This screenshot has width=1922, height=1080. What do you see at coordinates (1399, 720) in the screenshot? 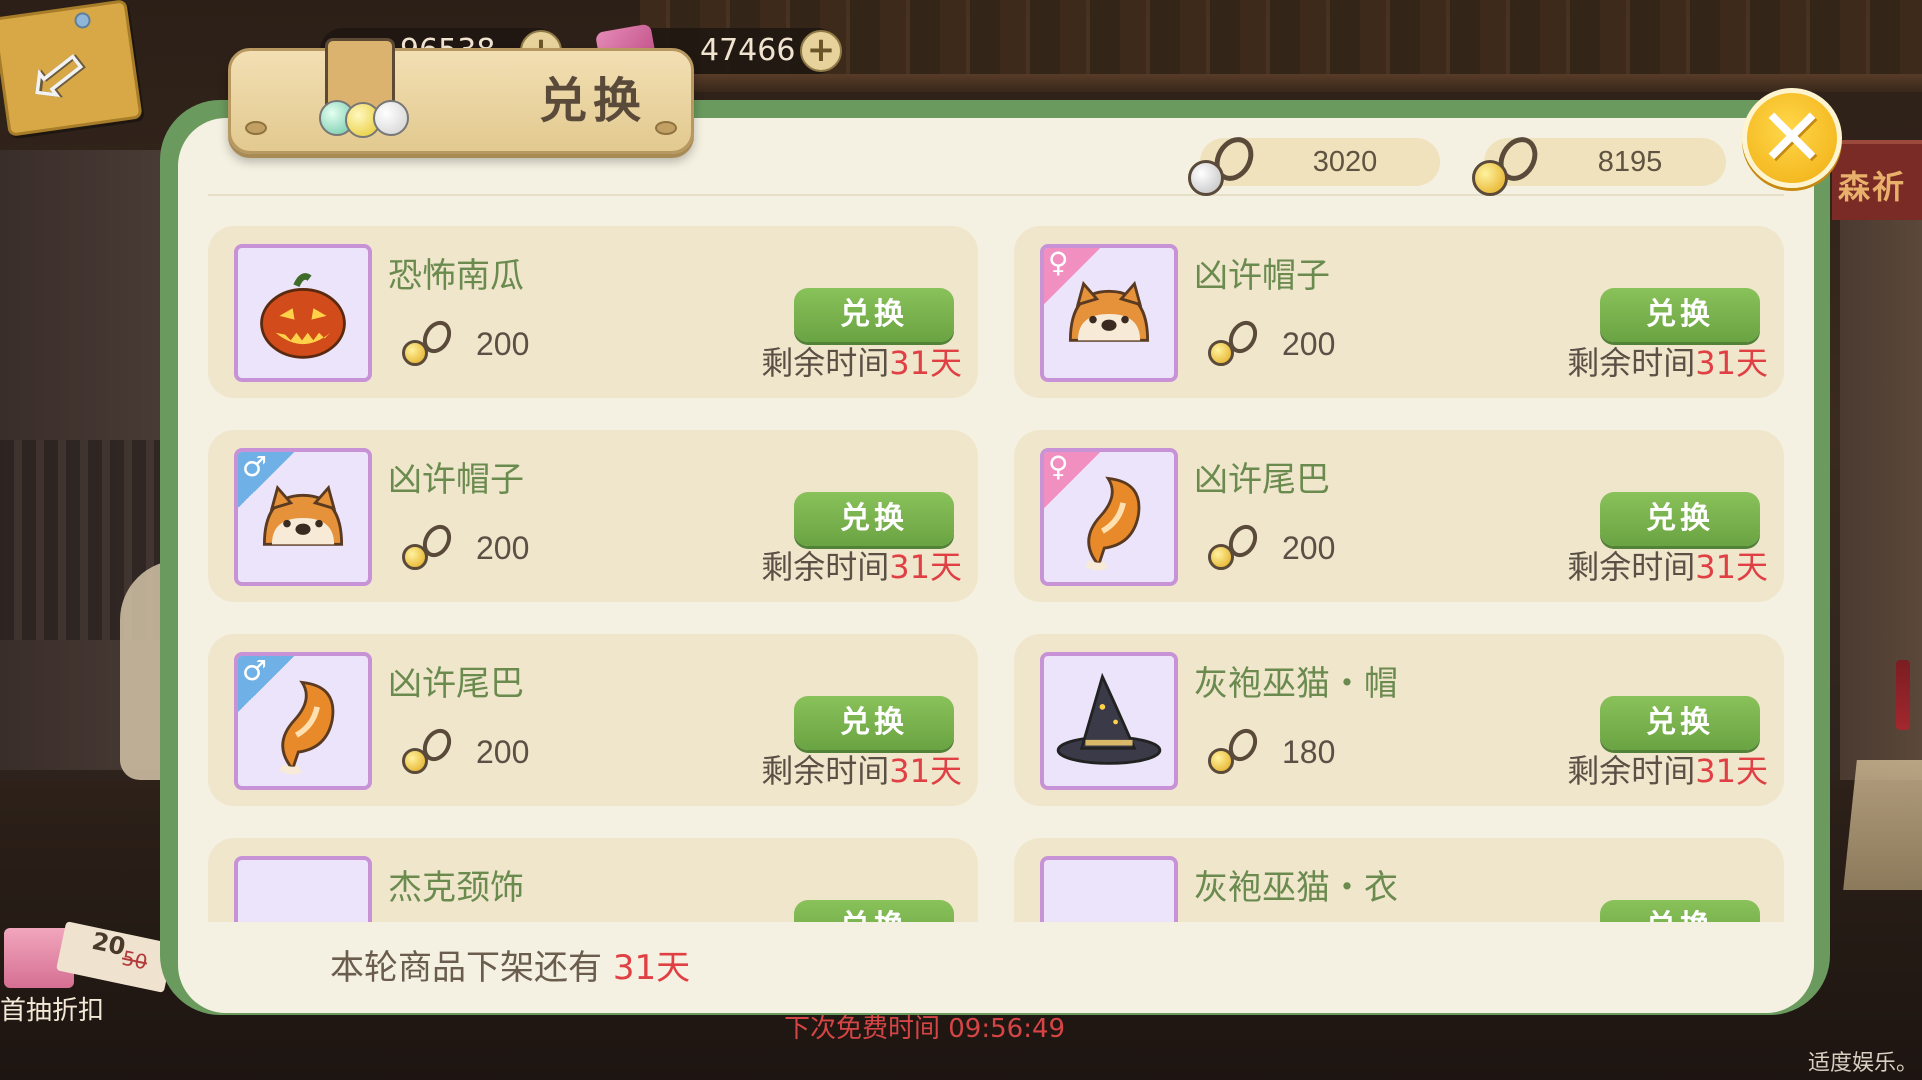
I see `item-card: 灰袍巫猫・帽 180 兑换 剩余时间31天` at bounding box center [1399, 720].